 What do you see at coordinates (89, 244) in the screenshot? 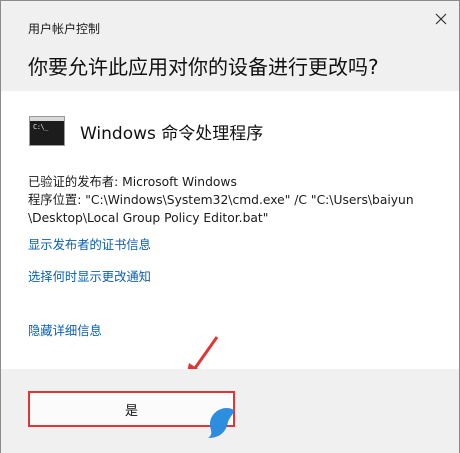
I see `show-certificate-link: 显示发布者的证书信息` at bounding box center [89, 244].